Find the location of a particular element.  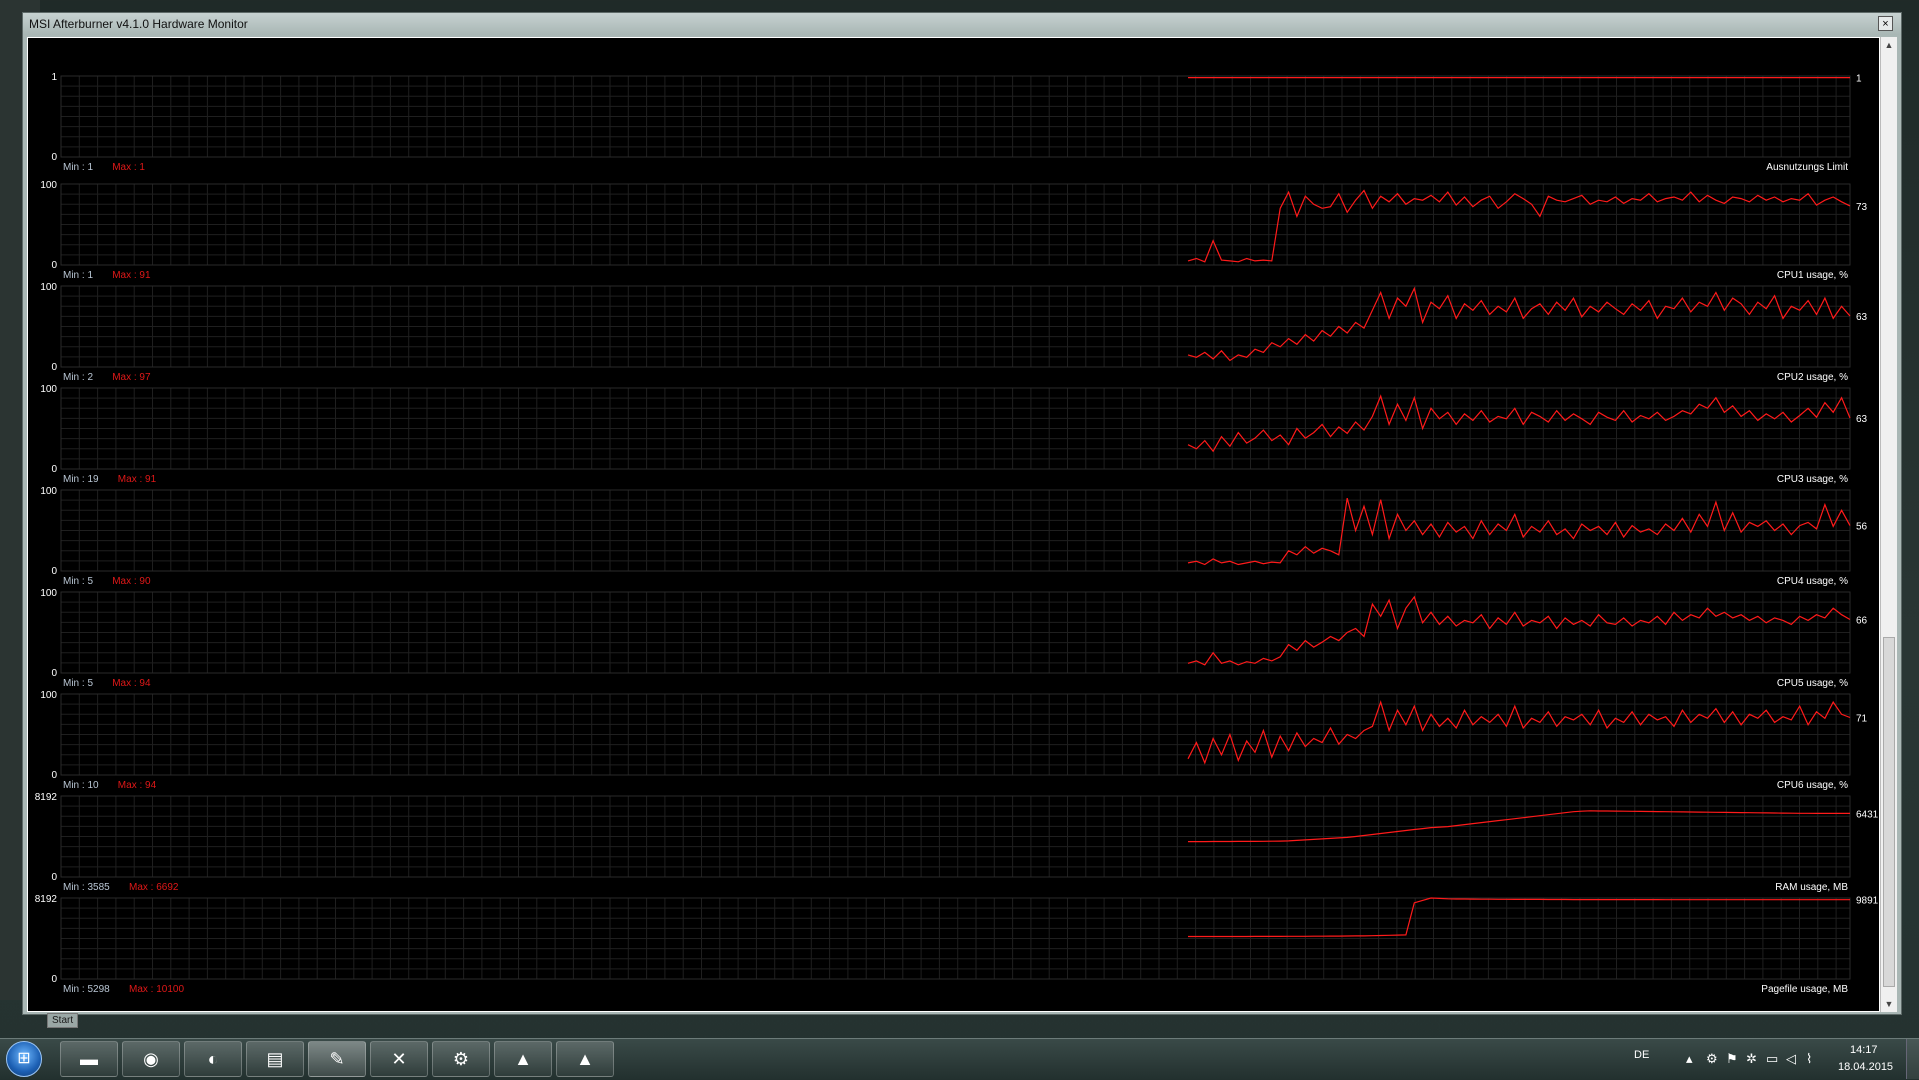

current-value-label: 71 is located at coordinates (1862, 718).